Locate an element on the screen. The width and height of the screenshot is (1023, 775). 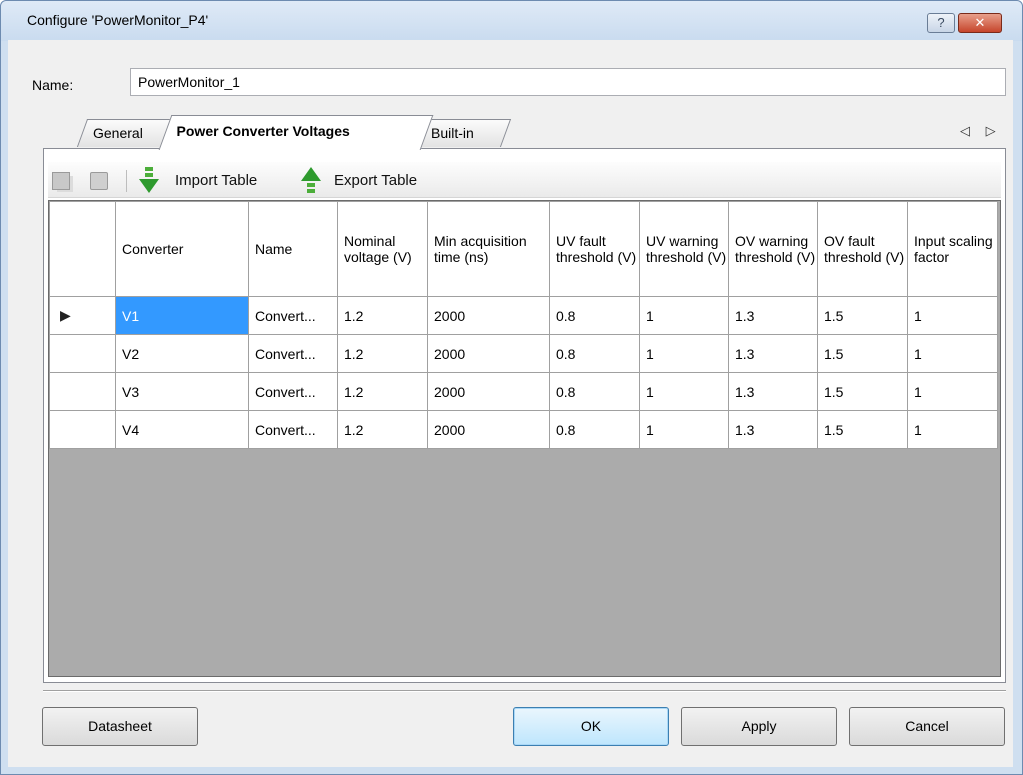
cancel-button: Cancel is located at coordinates (927, 726).